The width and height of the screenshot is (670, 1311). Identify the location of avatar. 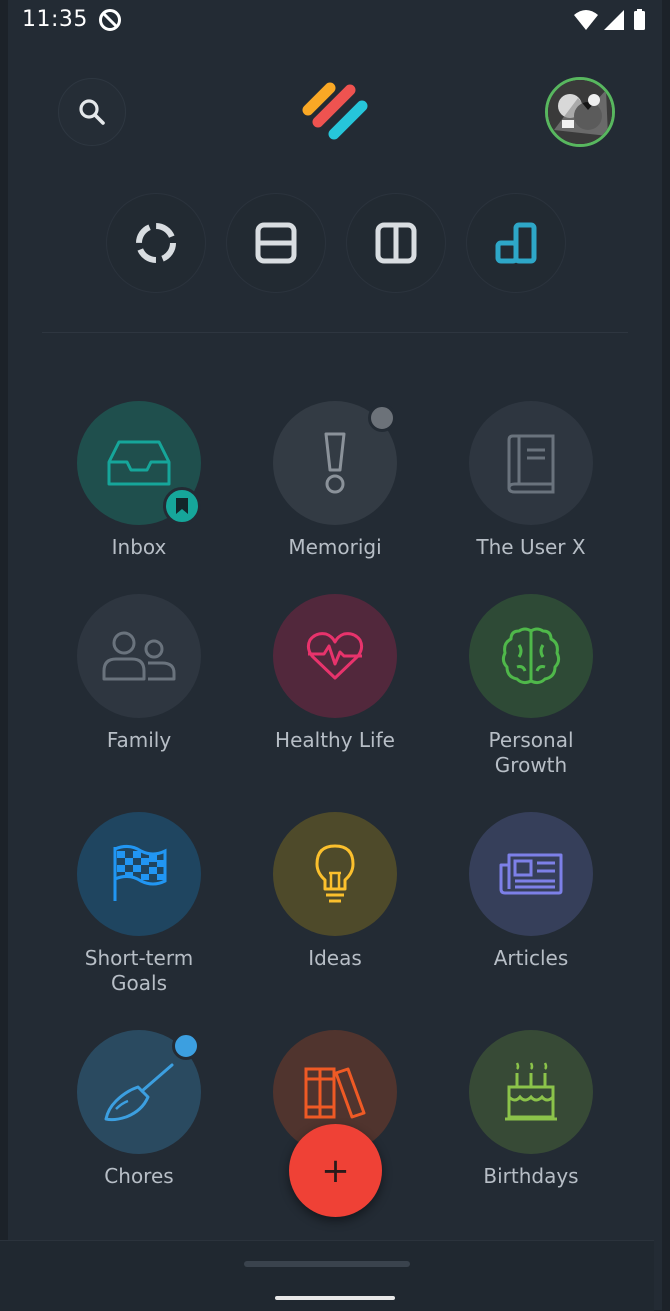
(580, 112).